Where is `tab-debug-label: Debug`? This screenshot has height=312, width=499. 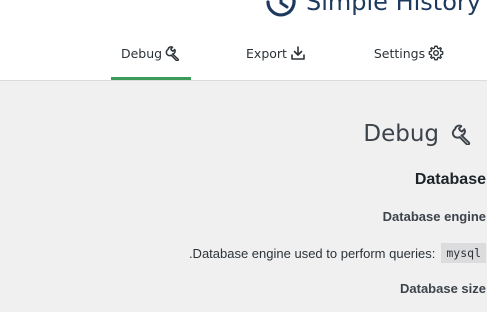 tab-debug-label: Debug is located at coordinates (141, 53).